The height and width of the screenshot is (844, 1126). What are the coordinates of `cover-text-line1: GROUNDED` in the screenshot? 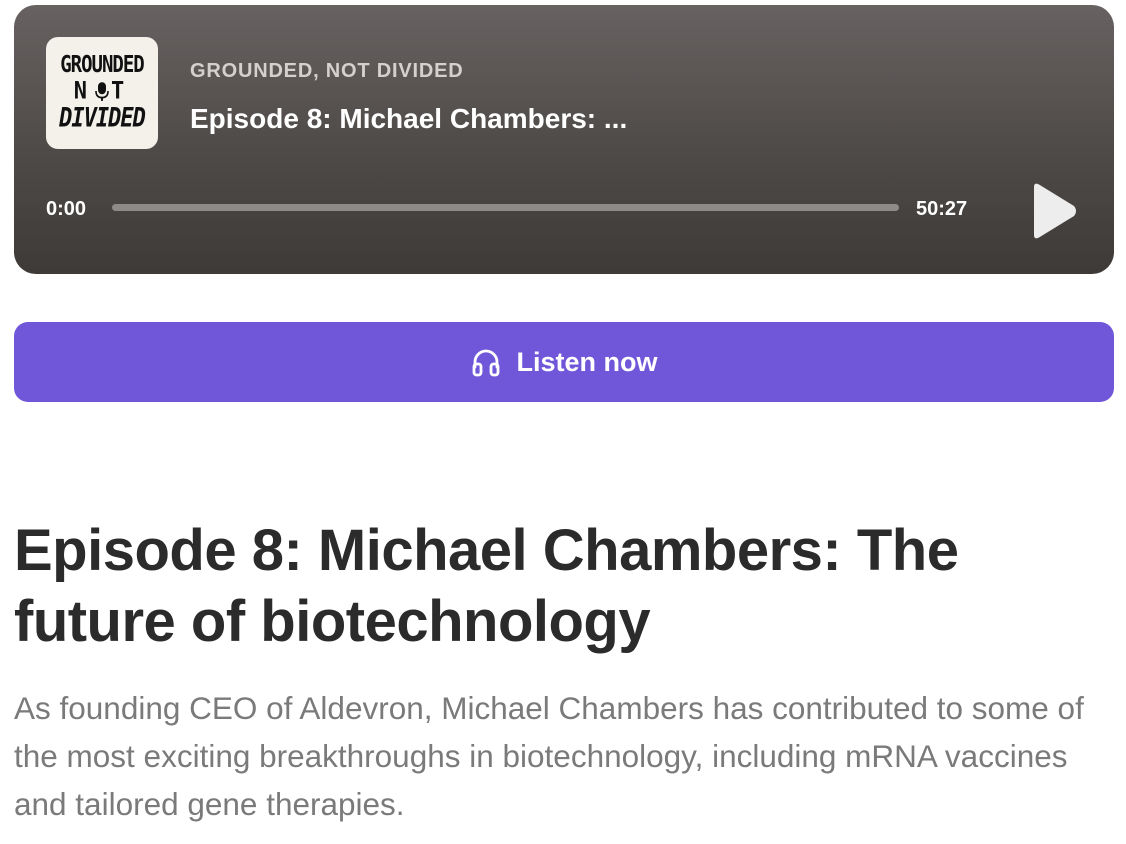 It's located at (102, 64).